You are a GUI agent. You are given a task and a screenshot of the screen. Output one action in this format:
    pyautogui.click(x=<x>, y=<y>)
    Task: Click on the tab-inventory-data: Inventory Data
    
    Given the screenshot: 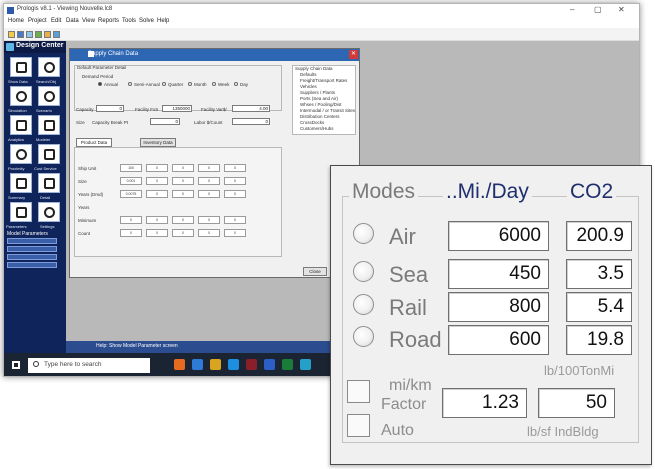 What is the action you would take?
    pyautogui.click(x=158, y=142)
    